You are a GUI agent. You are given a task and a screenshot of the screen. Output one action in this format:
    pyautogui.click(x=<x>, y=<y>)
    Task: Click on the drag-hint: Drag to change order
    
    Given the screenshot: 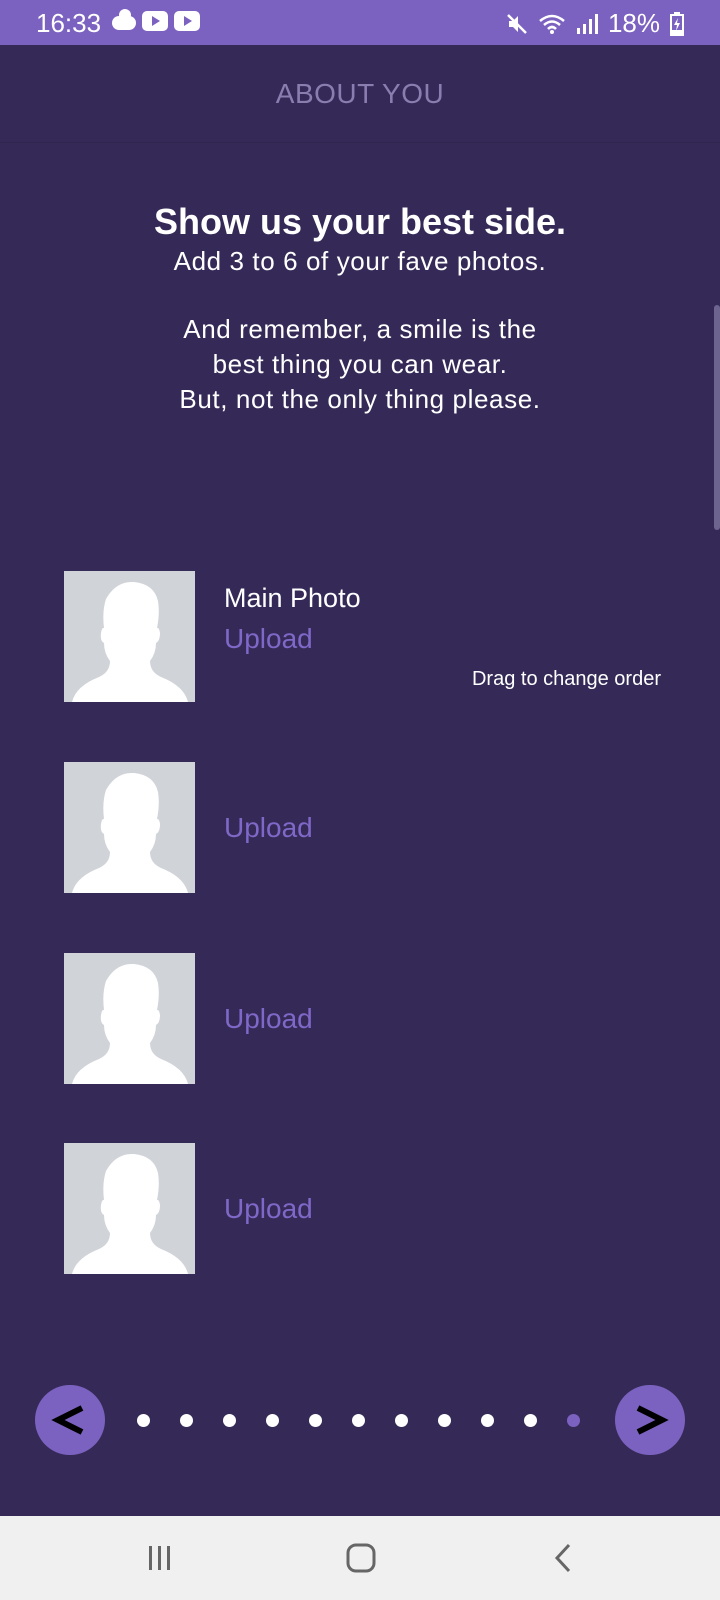 What is the action you would take?
    pyautogui.click(x=566, y=679)
    